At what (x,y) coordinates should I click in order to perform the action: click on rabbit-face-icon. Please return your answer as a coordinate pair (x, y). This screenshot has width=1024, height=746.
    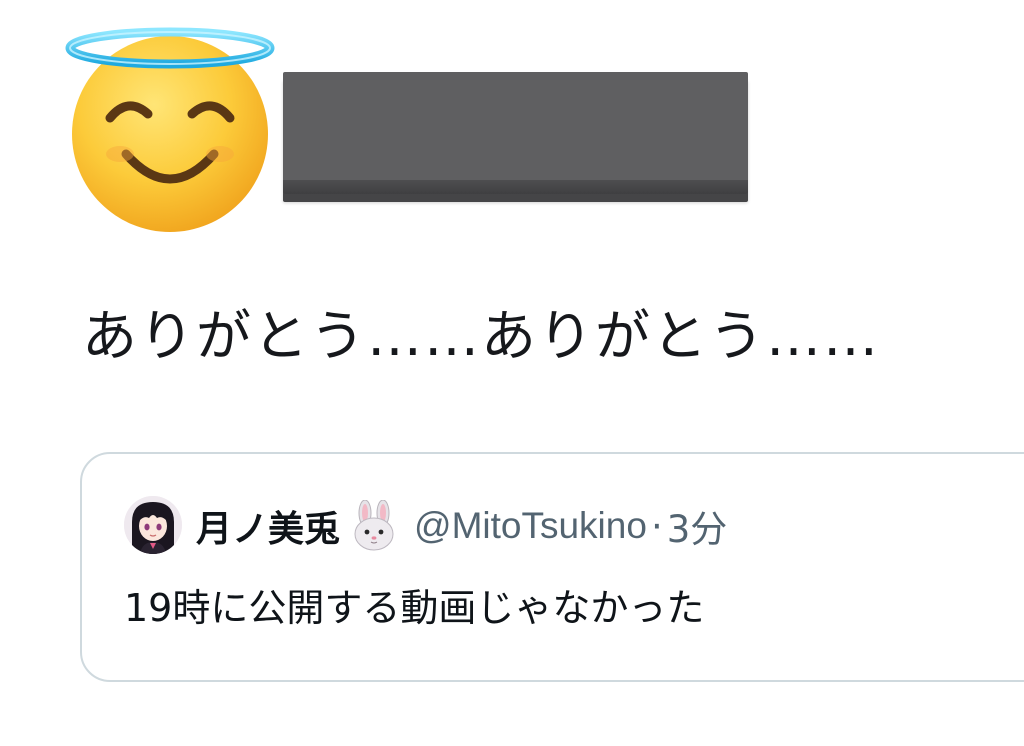
    Looking at the image, I should click on (374, 525).